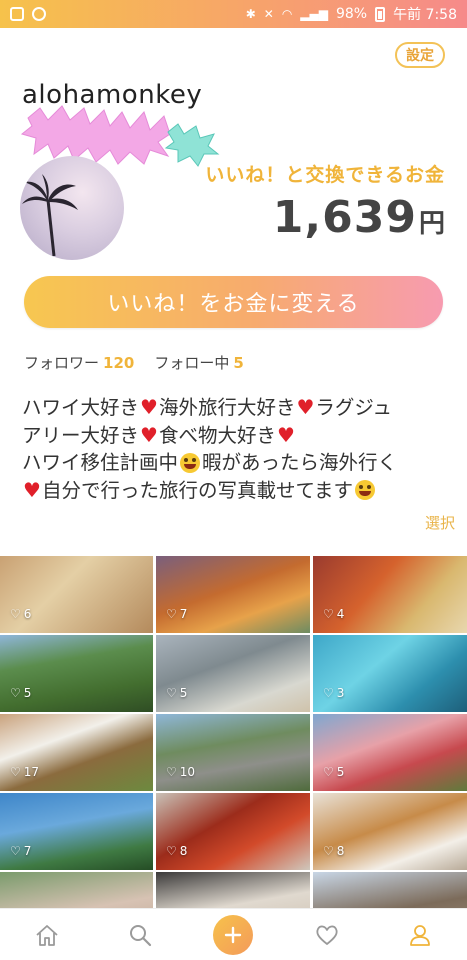  What do you see at coordinates (227, 407) in the screenshot?
I see `bio-text: 海外旅行大好き` at bounding box center [227, 407].